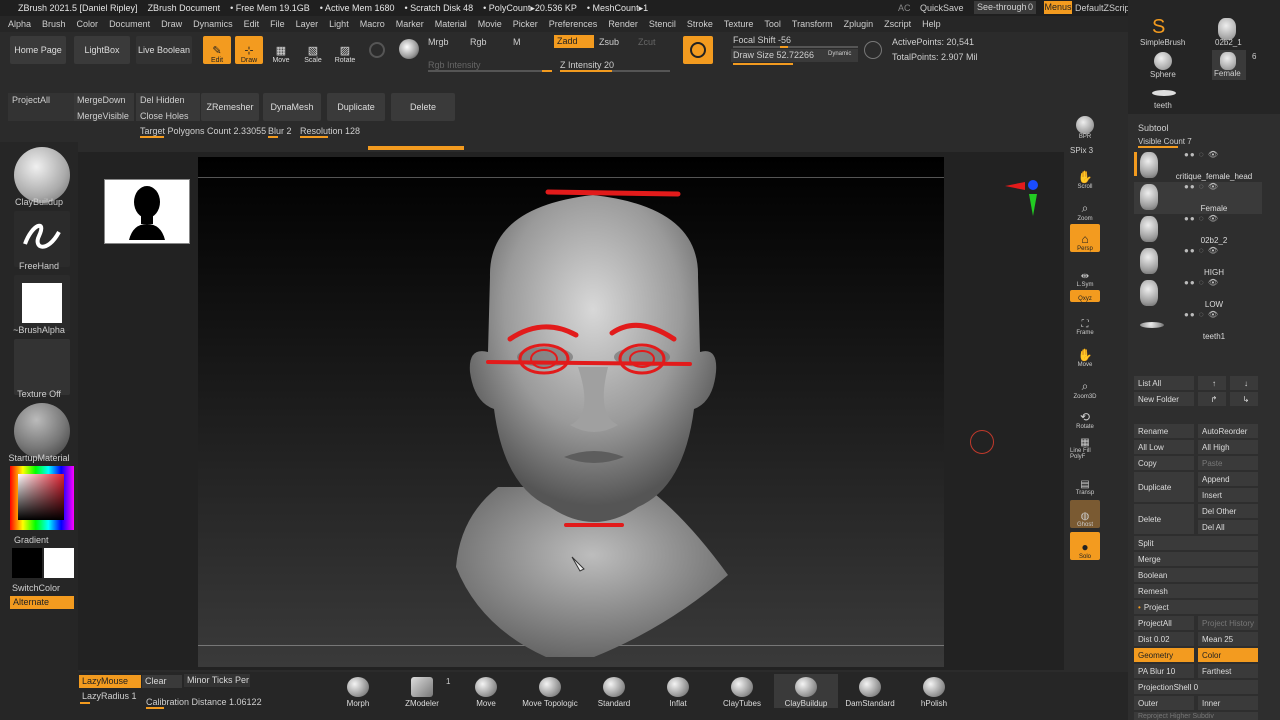  Describe the element at coordinates (839, 54) in the screenshot. I see `dynamic-toggle: Dynamic` at that location.